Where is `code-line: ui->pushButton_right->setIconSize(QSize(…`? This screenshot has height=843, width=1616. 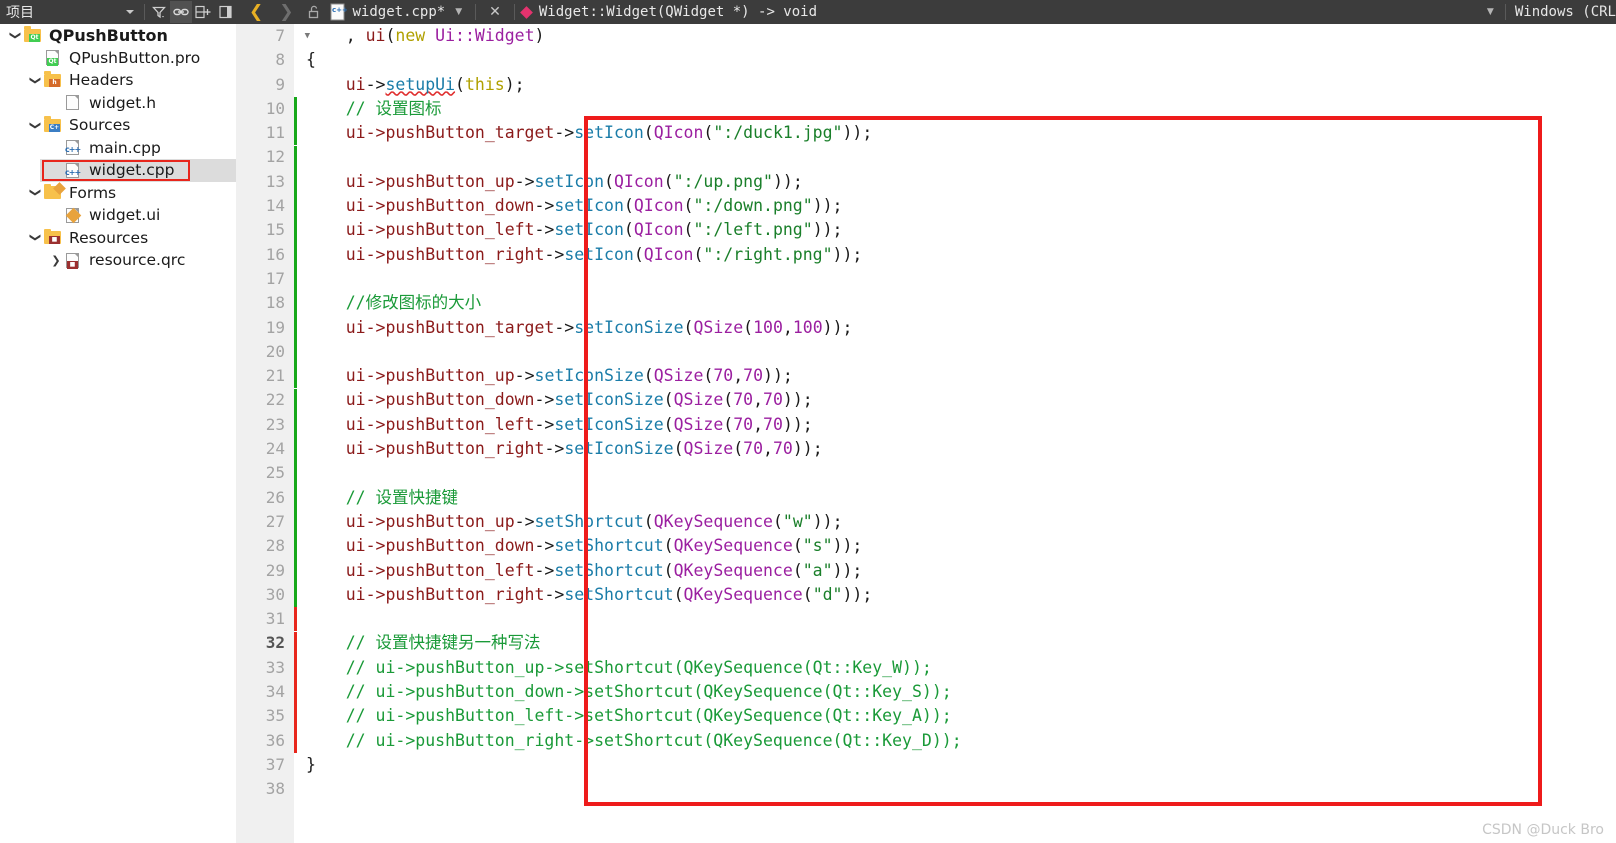 code-line: ui->pushButton_right->setIconSize(QSize(… is located at coordinates (955, 449).